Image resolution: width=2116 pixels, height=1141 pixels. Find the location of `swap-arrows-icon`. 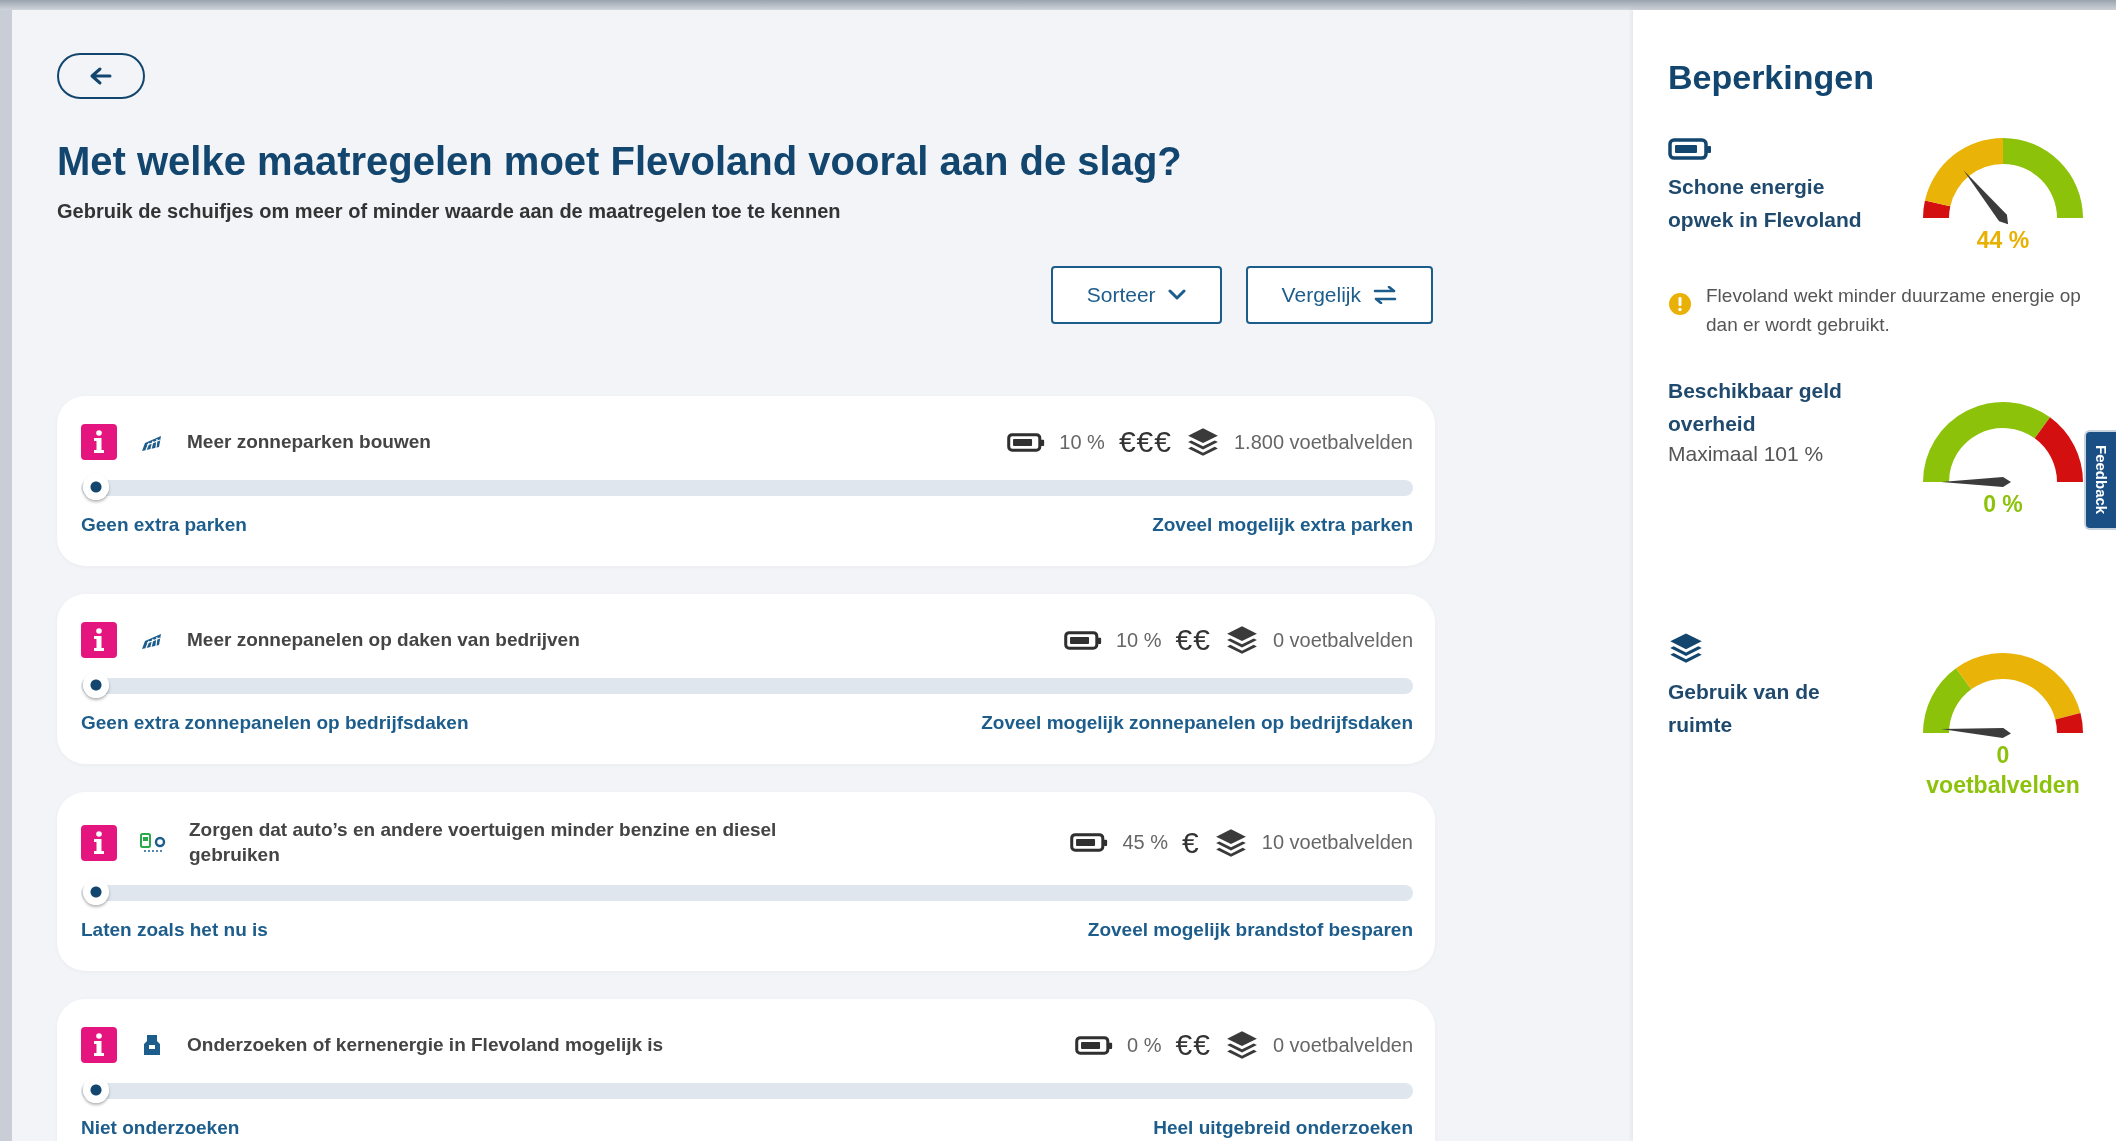

swap-arrows-icon is located at coordinates (1385, 295).